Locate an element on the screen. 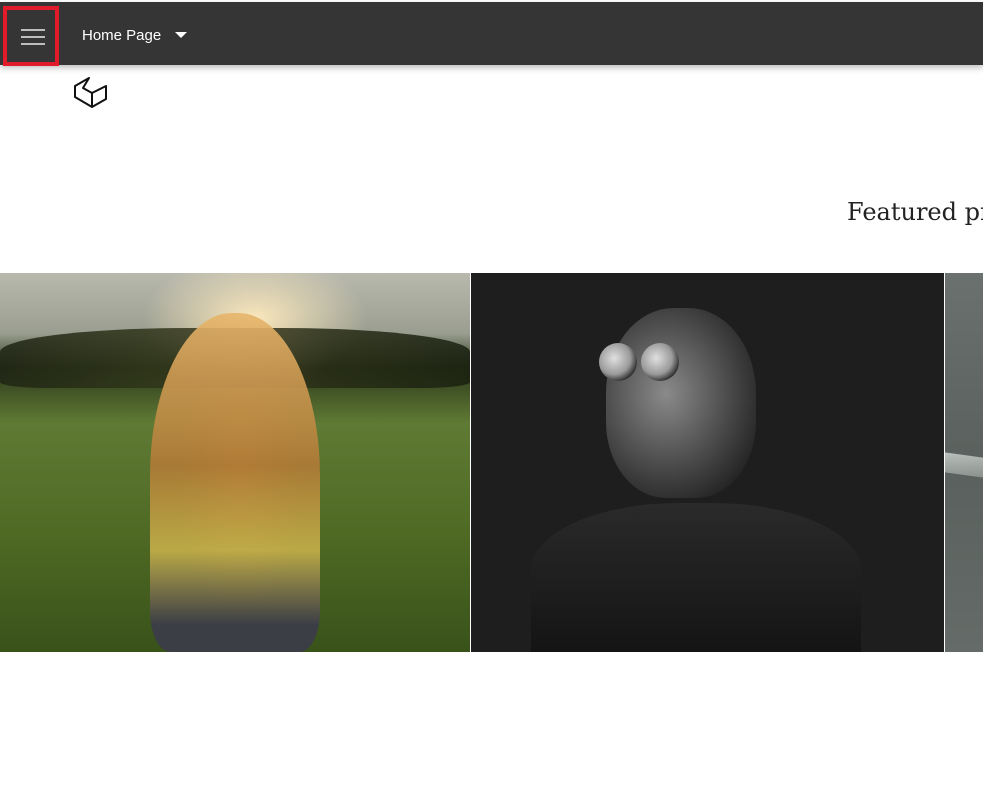 The height and width of the screenshot is (799, 983). gallery-image-partial is located at coordinates (964, 462).